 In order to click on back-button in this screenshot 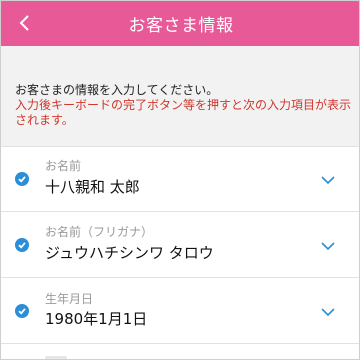, I will do `click(24, 23)`.